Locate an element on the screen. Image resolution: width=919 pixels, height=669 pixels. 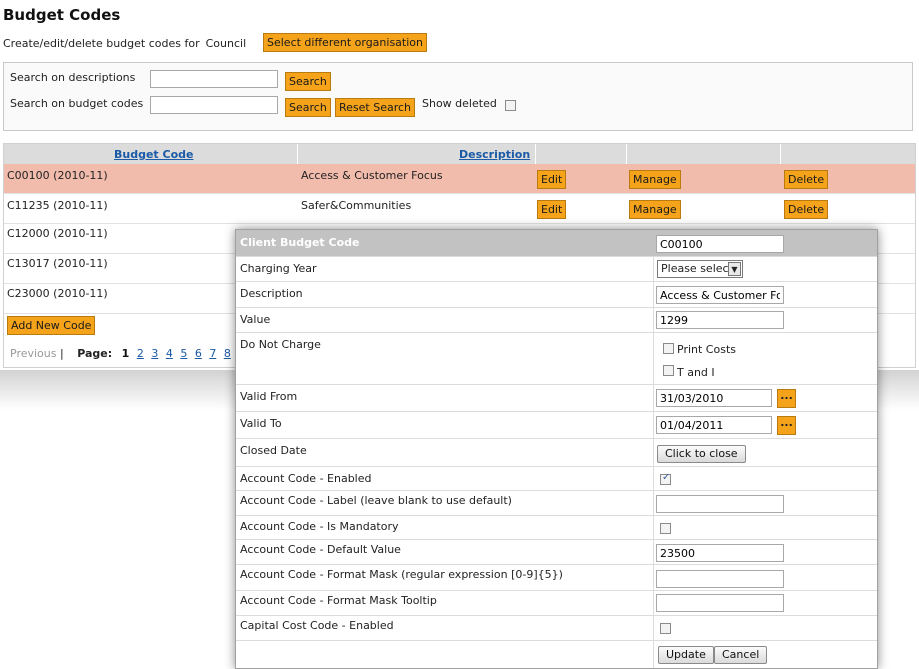
update-button: Update is located at coordinates (686, 655).